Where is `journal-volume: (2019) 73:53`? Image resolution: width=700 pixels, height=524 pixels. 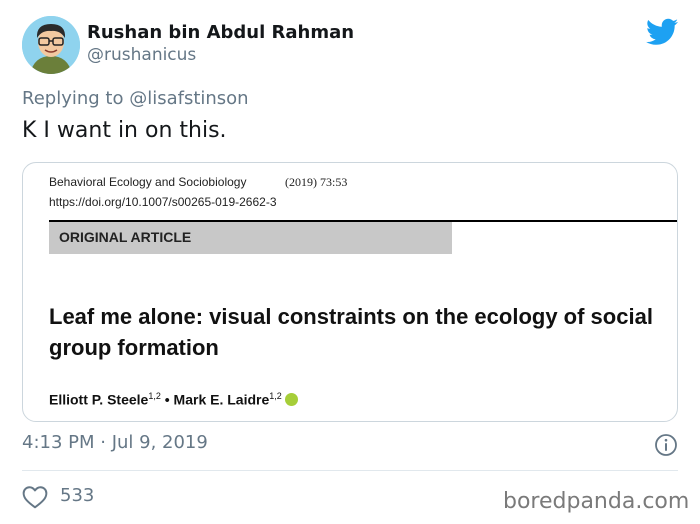
journal-volume: (2019) 73:53 is located at coordinates (316, 182).